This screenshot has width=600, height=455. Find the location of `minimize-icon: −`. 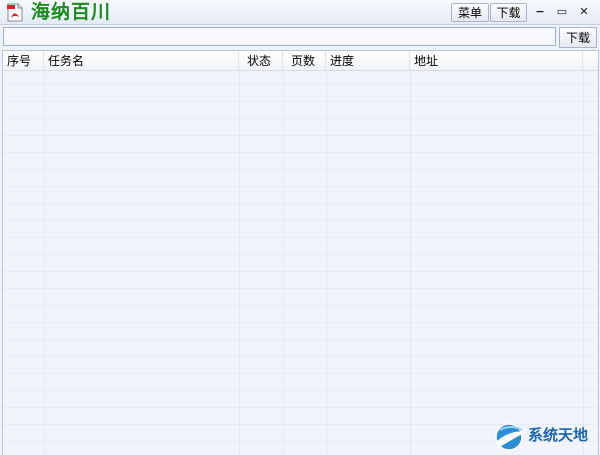

minimize-icon: − is located at coordinates (540, 12).